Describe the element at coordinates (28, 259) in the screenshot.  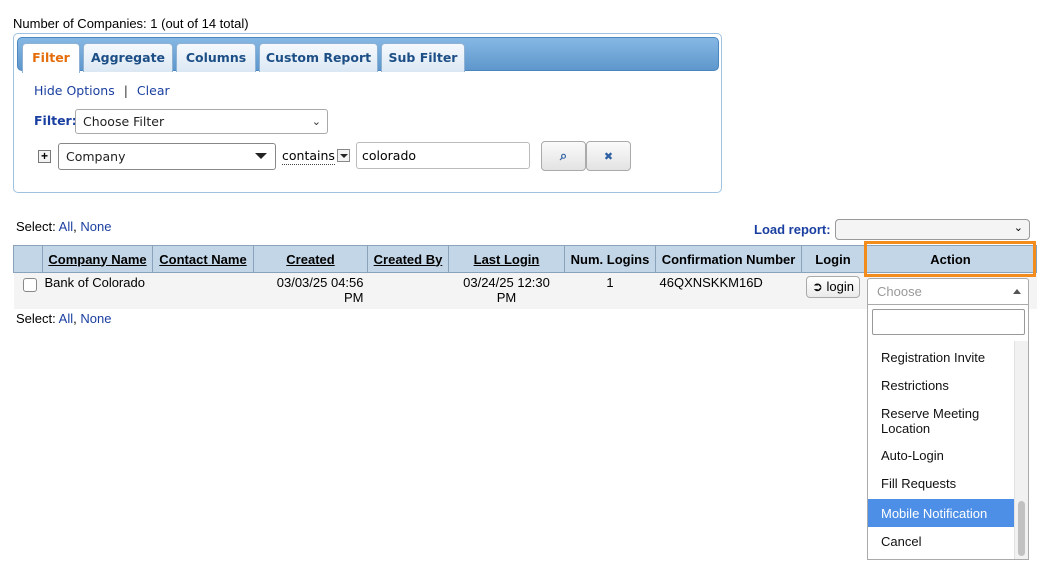
I see `header-select` at that location.